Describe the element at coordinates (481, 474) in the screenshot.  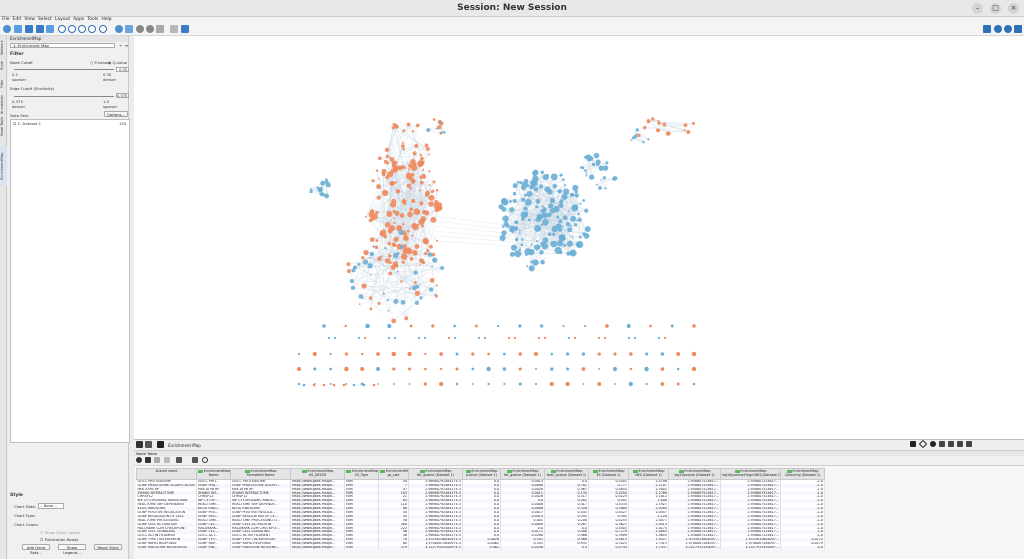
I see `column-header: EnrichmentMap pvalue (Dataset 1)` at that location.